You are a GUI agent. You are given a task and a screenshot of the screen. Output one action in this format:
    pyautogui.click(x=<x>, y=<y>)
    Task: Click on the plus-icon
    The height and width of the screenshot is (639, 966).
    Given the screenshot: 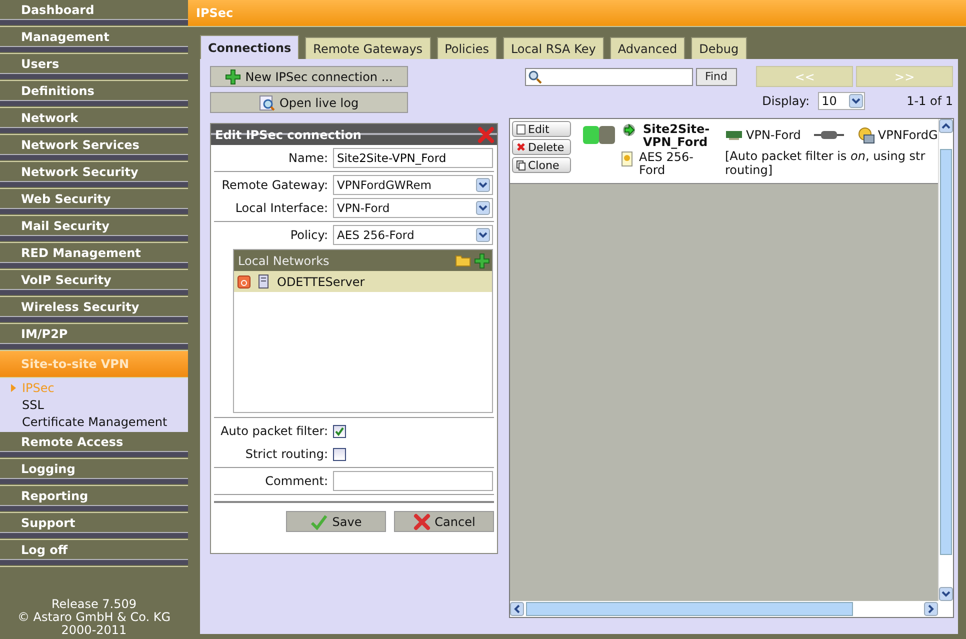 What is the action you would take?
    pyautogui.click(x=233, y=76)
    